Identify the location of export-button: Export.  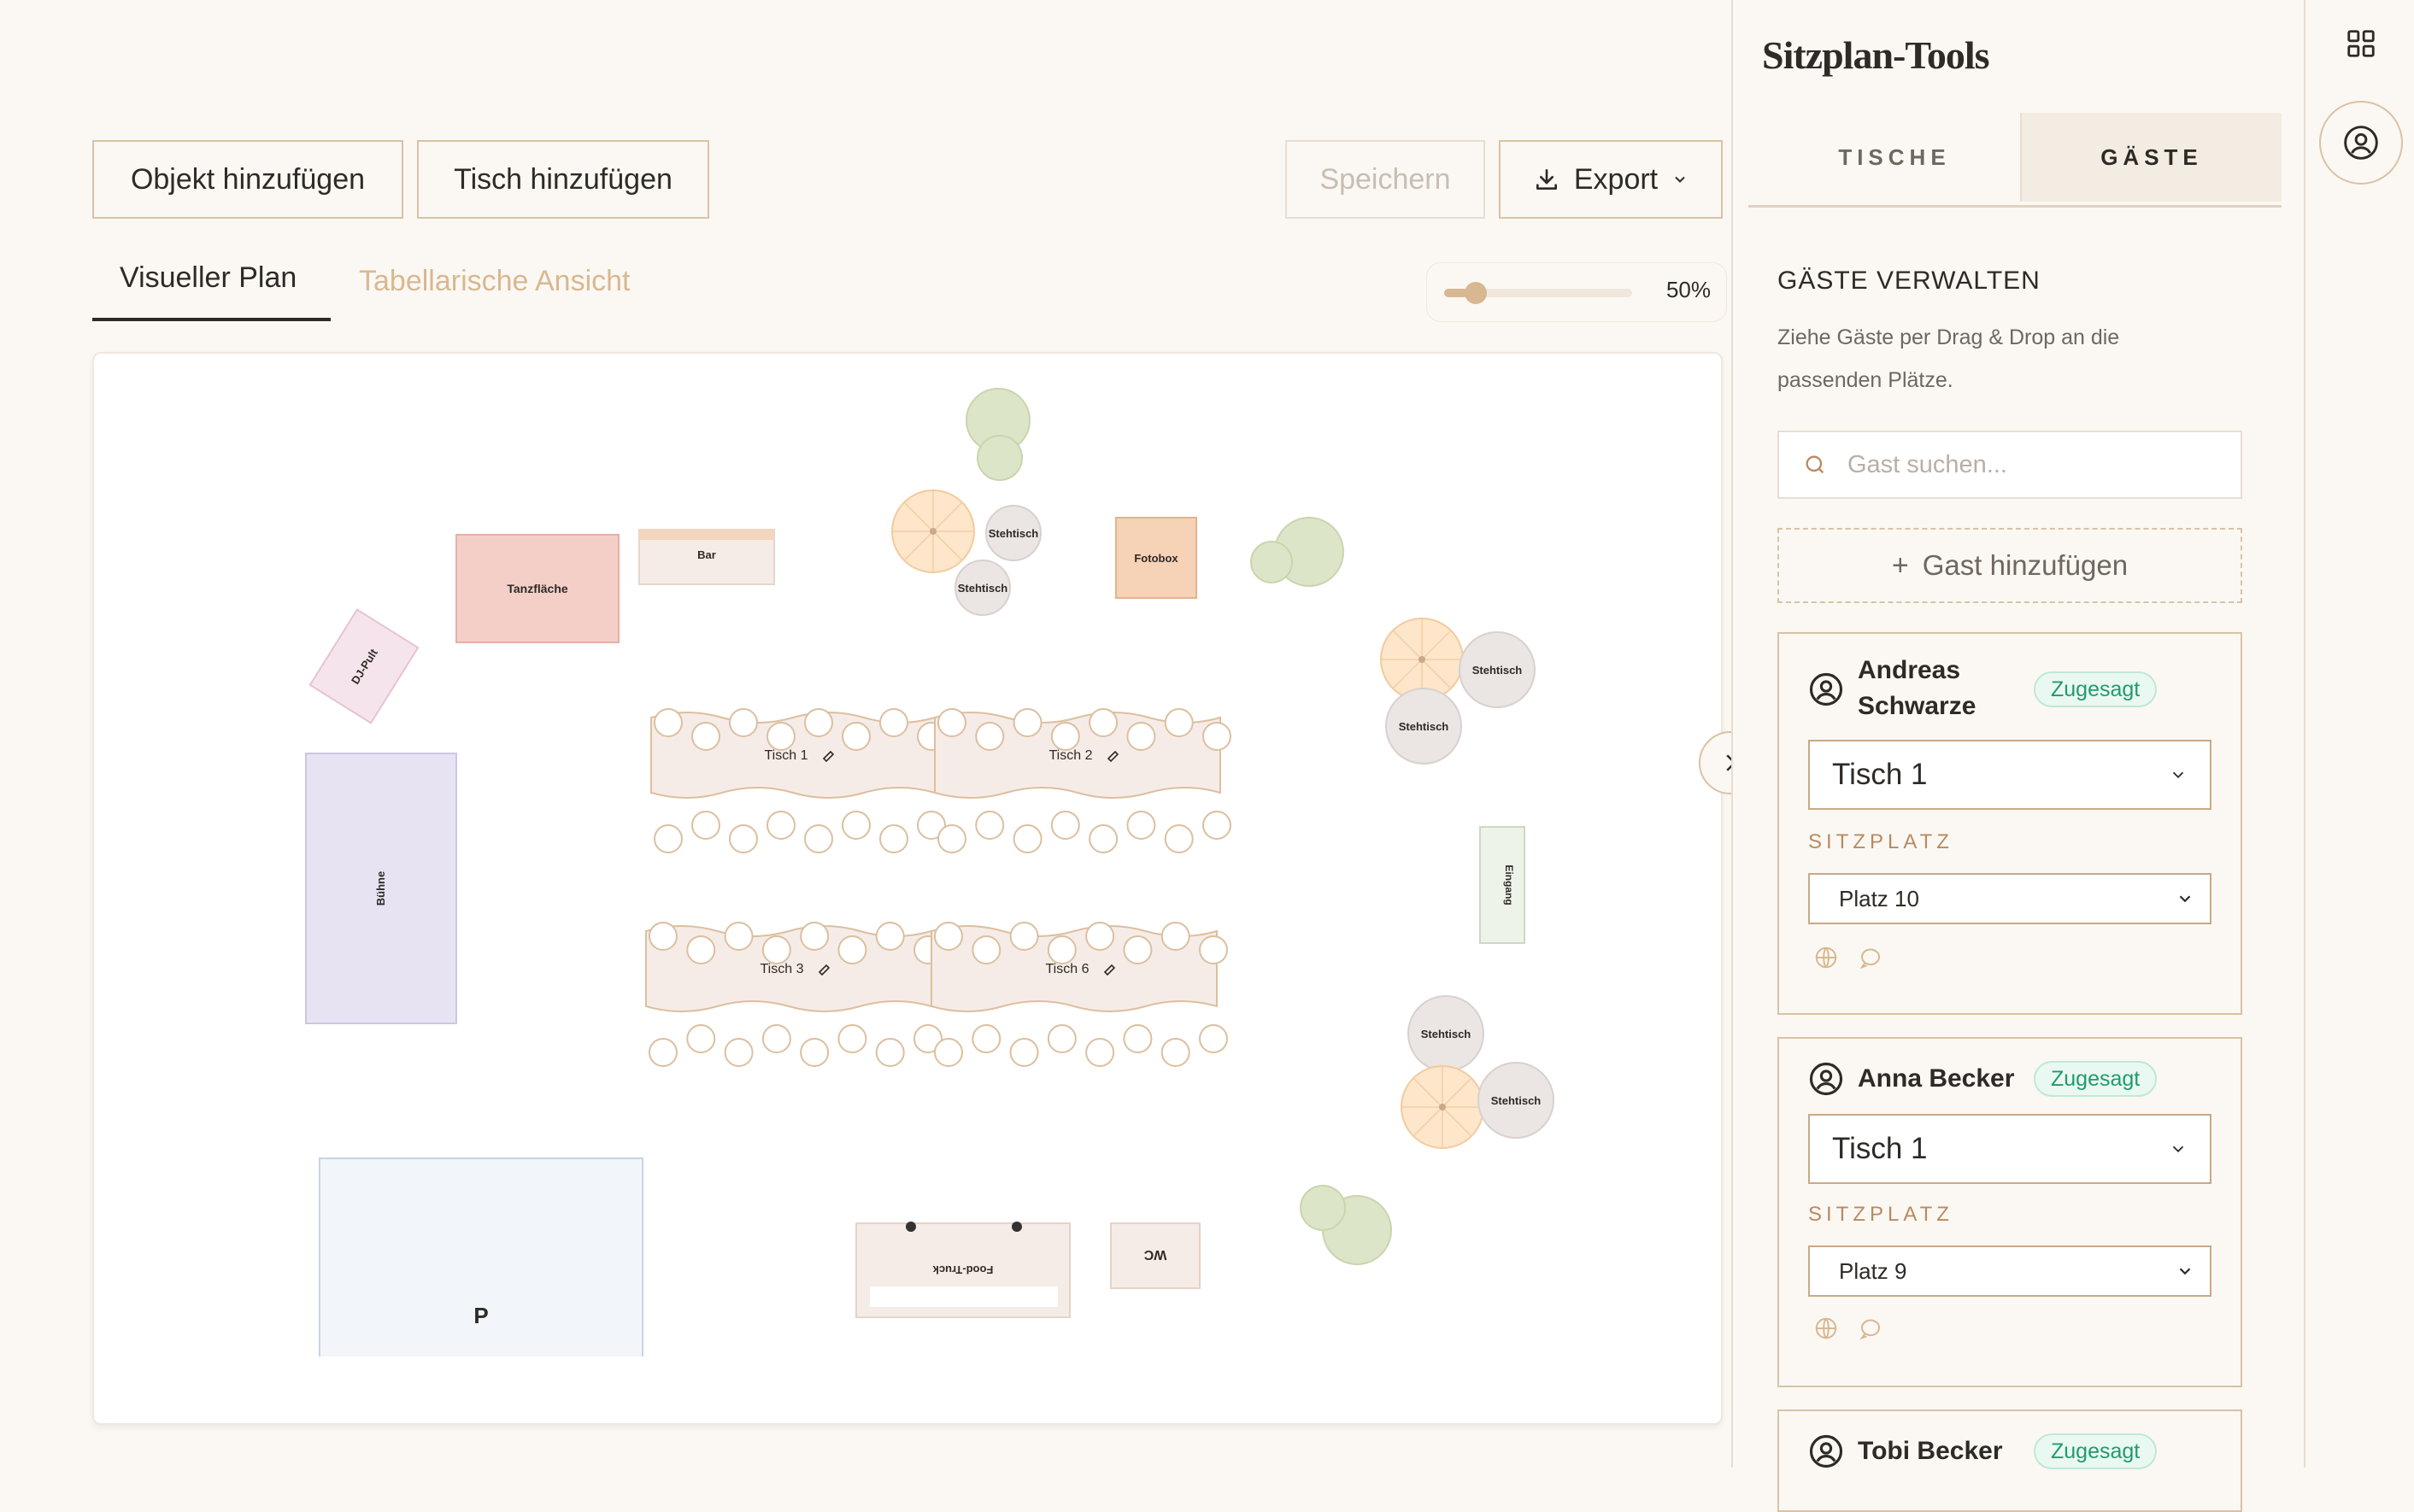
(1611, 179).